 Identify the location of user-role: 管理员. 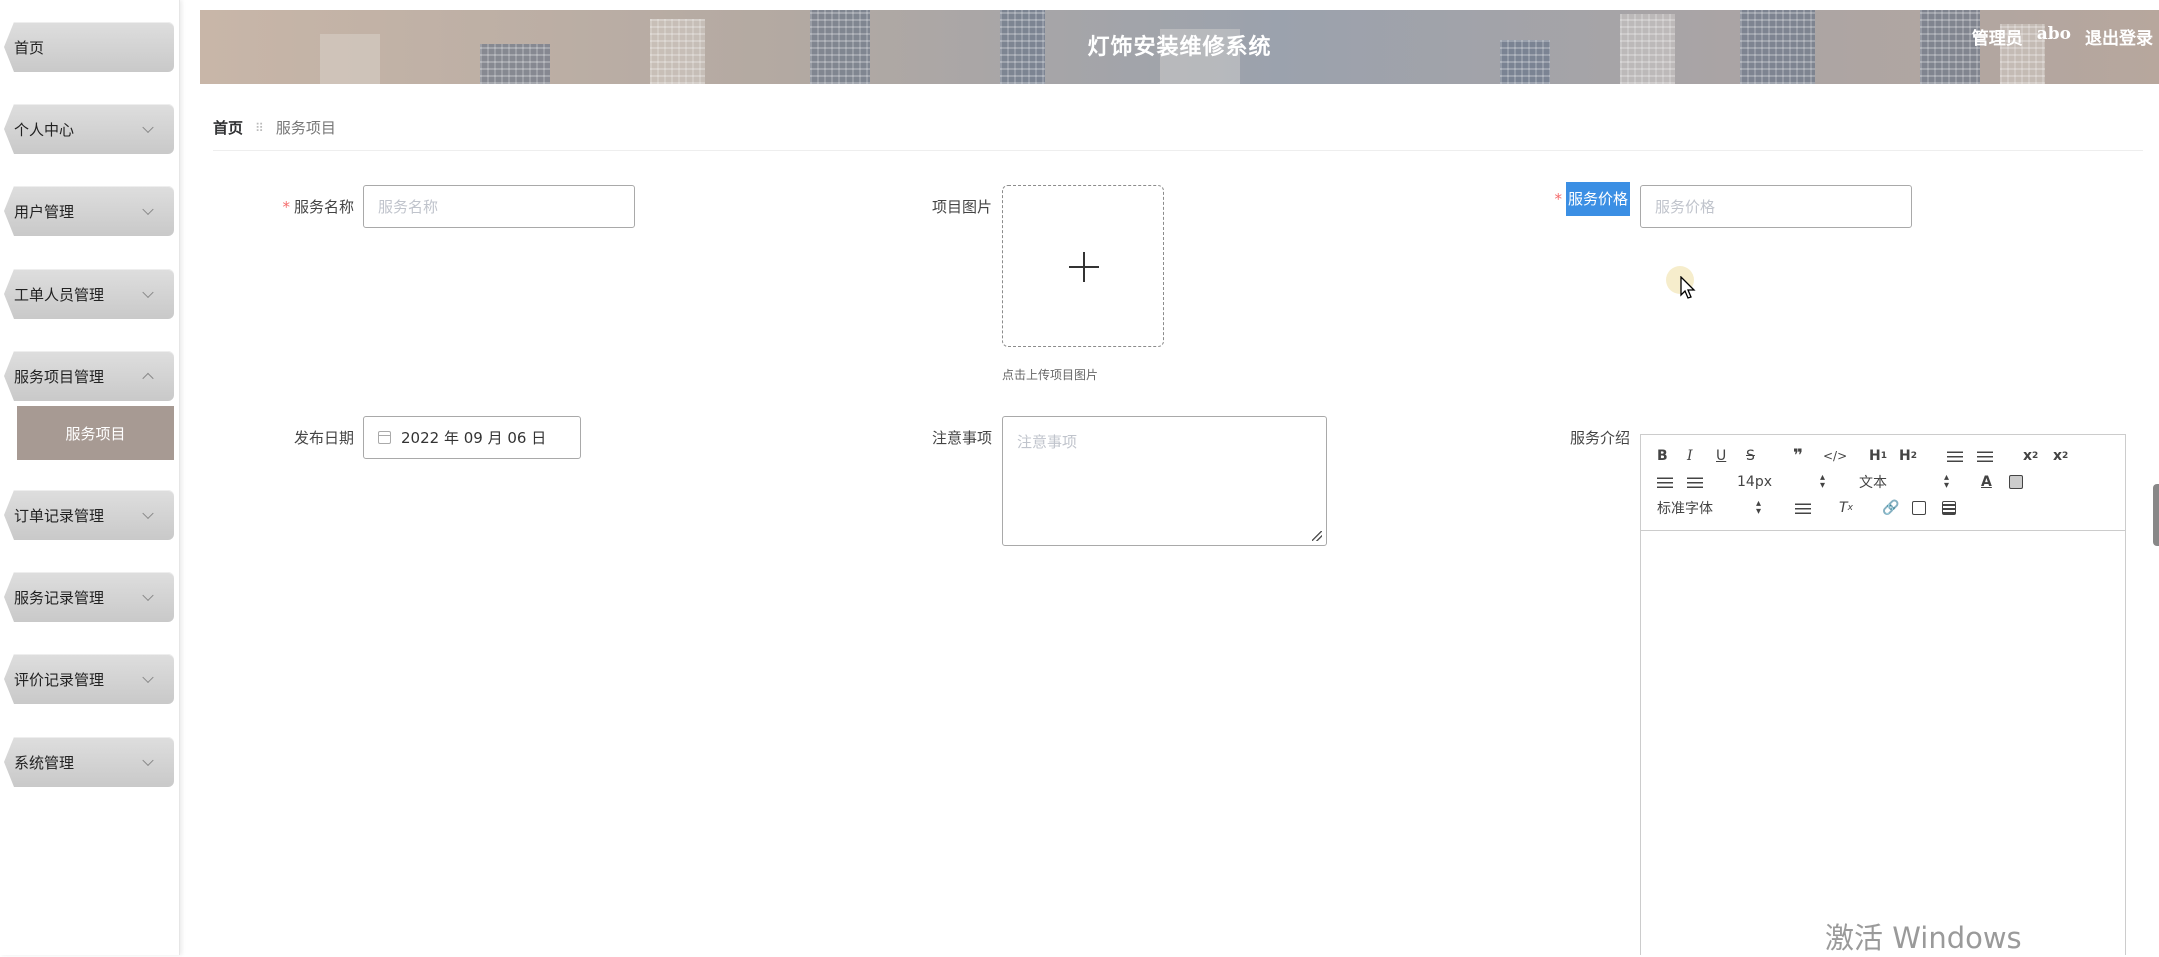
(1997, 39).